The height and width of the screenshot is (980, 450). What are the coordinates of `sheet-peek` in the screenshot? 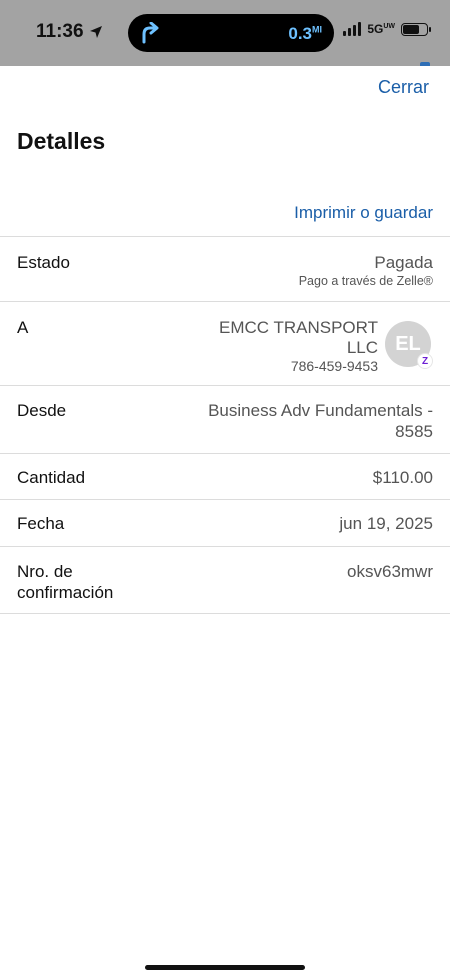 It's located at (425, 64).